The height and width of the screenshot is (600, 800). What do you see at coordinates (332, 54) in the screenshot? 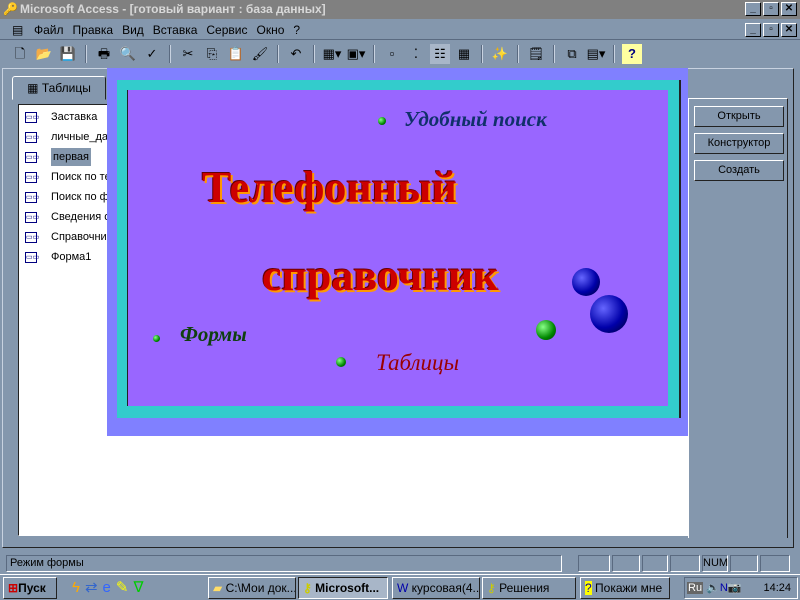
I see `office-links-icon: ▦▾` at bounding box center [332, 54].